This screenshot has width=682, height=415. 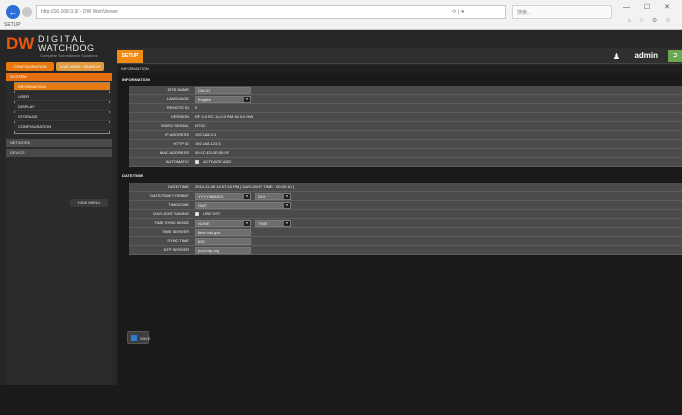 What do you see at coordinates (399, 69) in the screenshot?
I see `breadcrumb: INFORMATION` at bounding box center [399, 69].